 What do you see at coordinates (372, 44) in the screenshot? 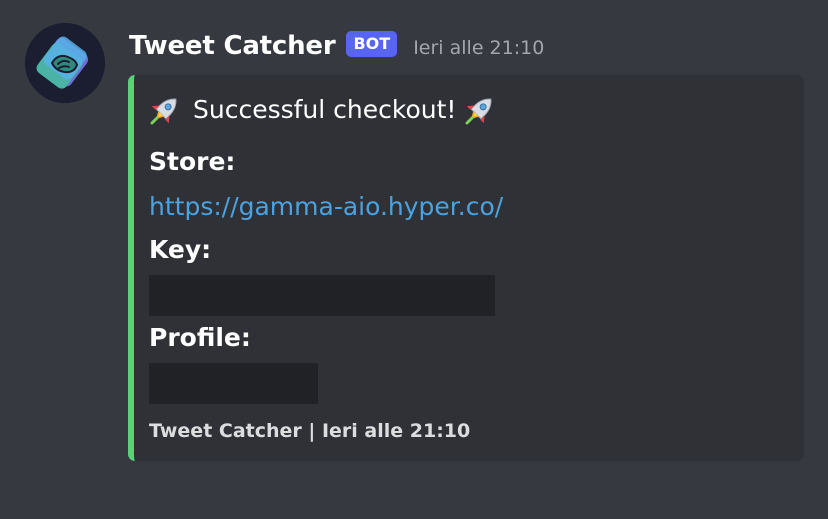
I see `bot-tag: BOT` at bounding box center [372, 44].